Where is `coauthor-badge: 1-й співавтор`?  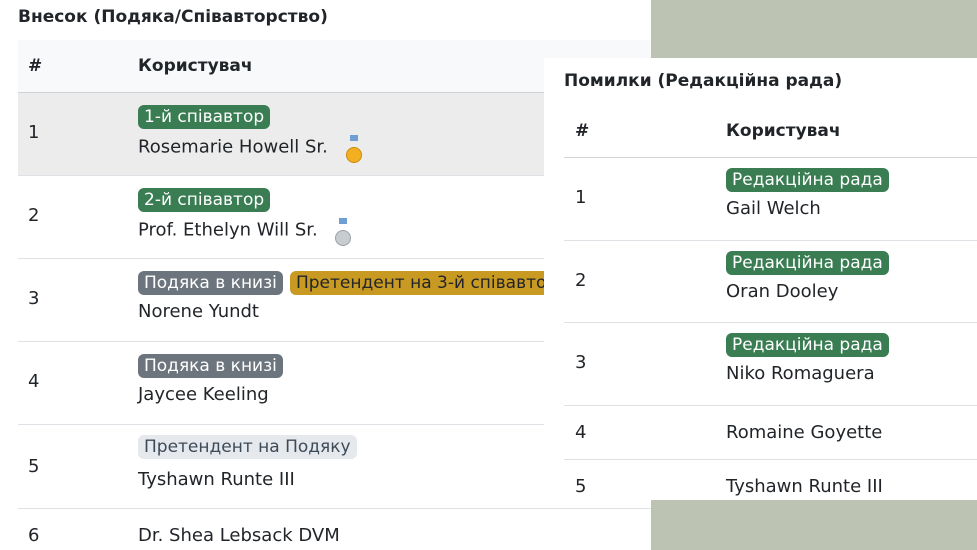
coauthor-badge: 1-й співавтор is located at coordinates (204, 117).